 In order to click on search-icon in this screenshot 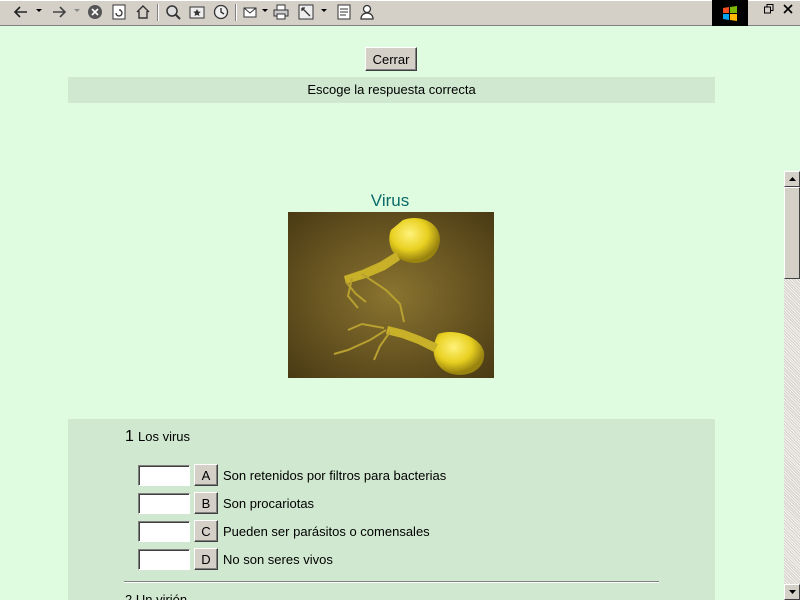, I will do `click(173, 12)`.